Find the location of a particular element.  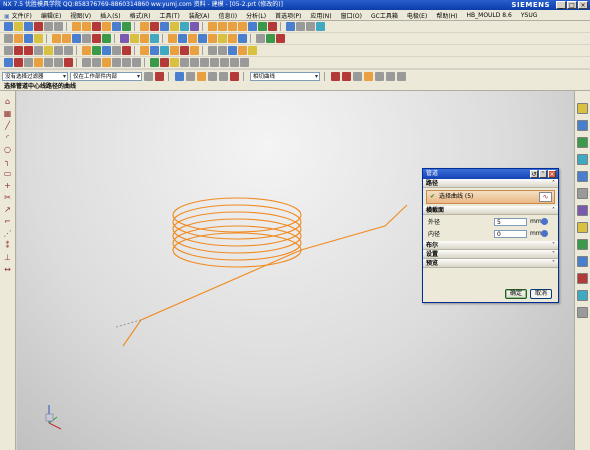

menu-view: 视图(V) is located at coordinates (80, 15).